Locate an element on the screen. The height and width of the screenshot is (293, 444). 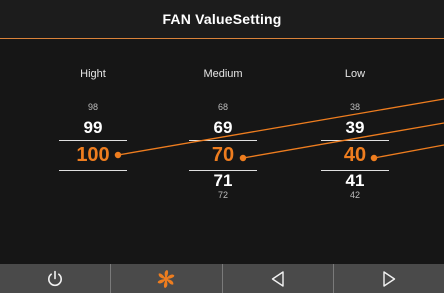
previous-button is located at coordinates (278, 278).